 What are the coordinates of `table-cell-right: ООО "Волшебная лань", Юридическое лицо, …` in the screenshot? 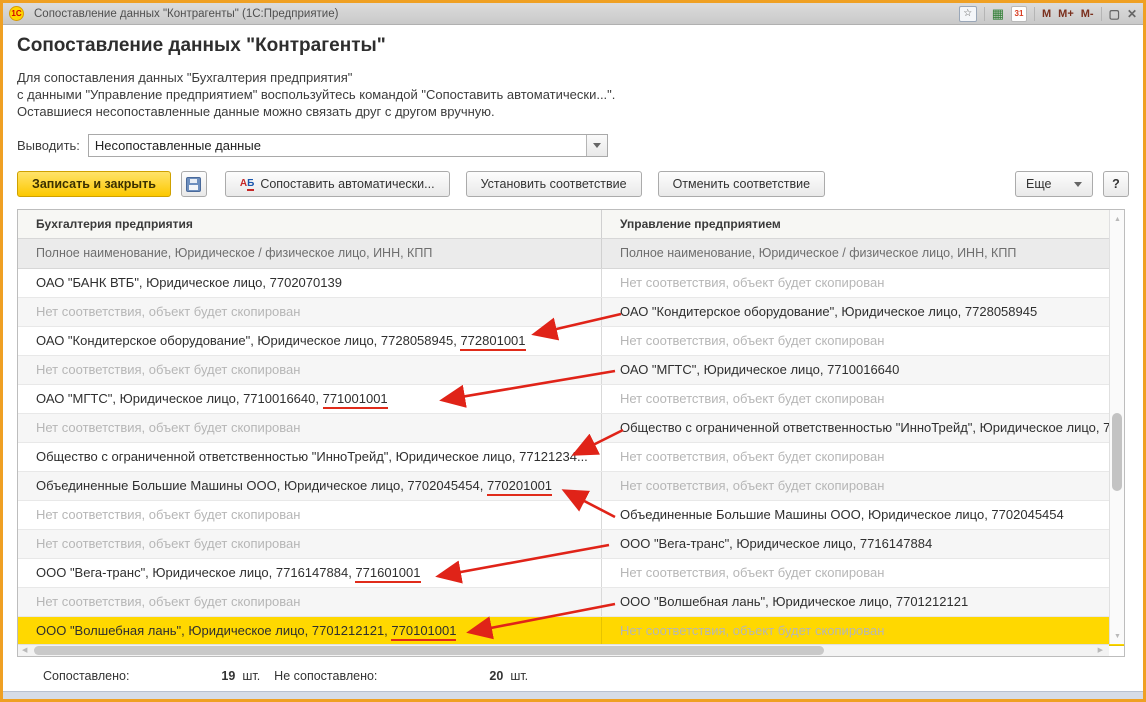 It's located at (862, 602).